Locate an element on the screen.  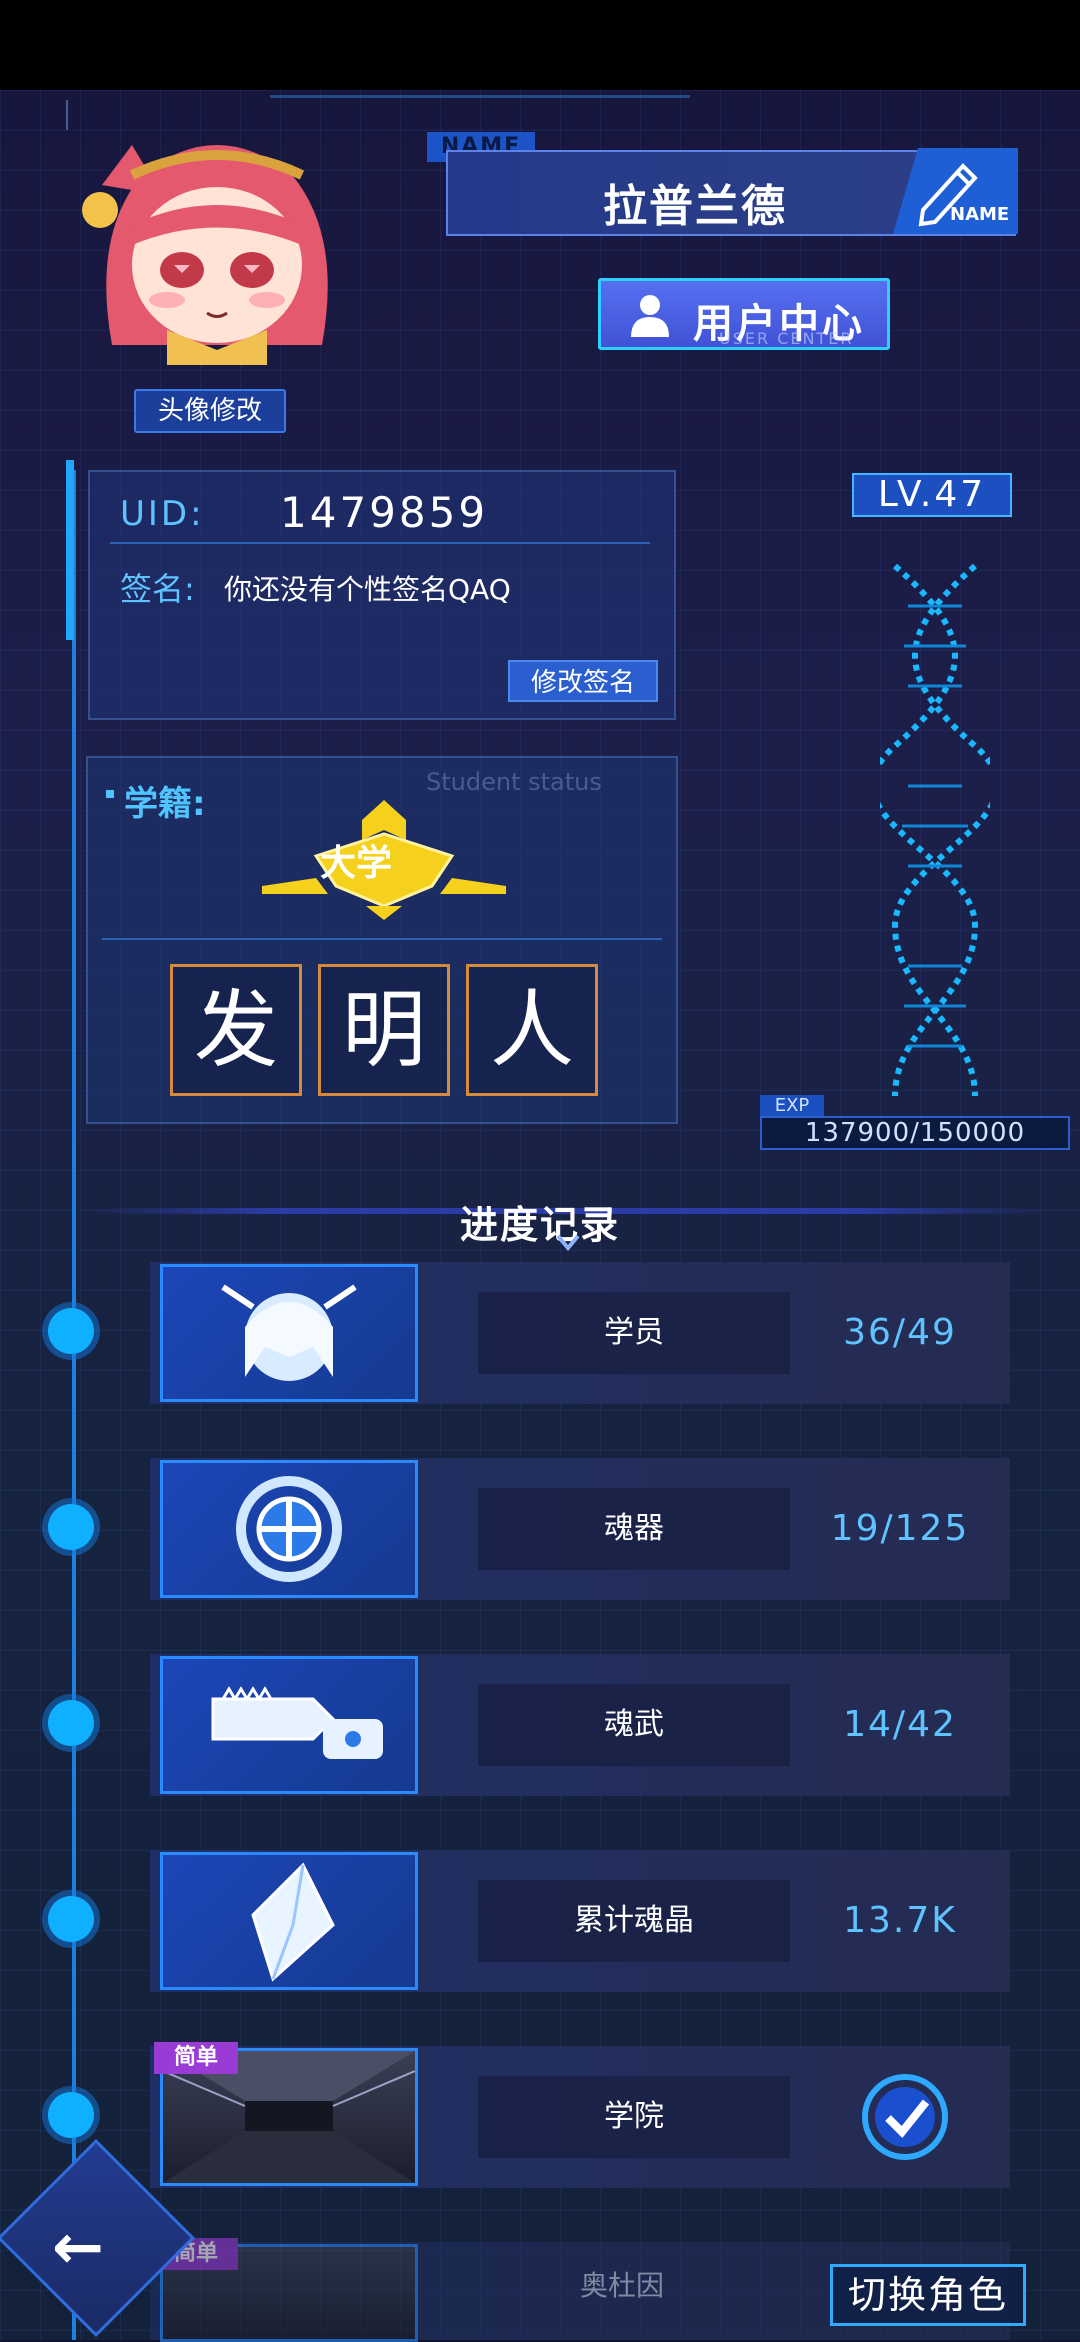
progress-header: 进度记录 is located at coordinates (566, 1224).